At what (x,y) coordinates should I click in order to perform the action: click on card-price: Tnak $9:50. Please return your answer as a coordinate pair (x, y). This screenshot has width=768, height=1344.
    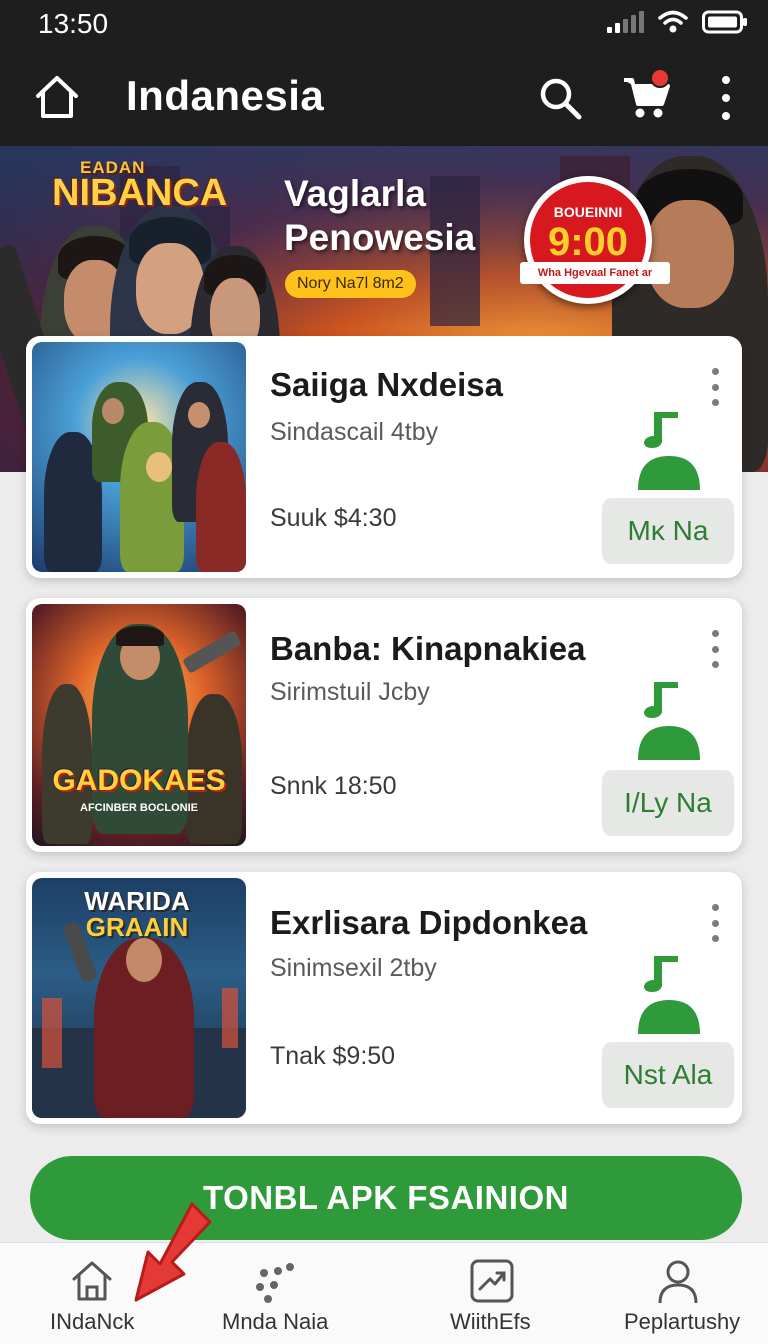
    Looking at the image, I should click on (333, 1056).